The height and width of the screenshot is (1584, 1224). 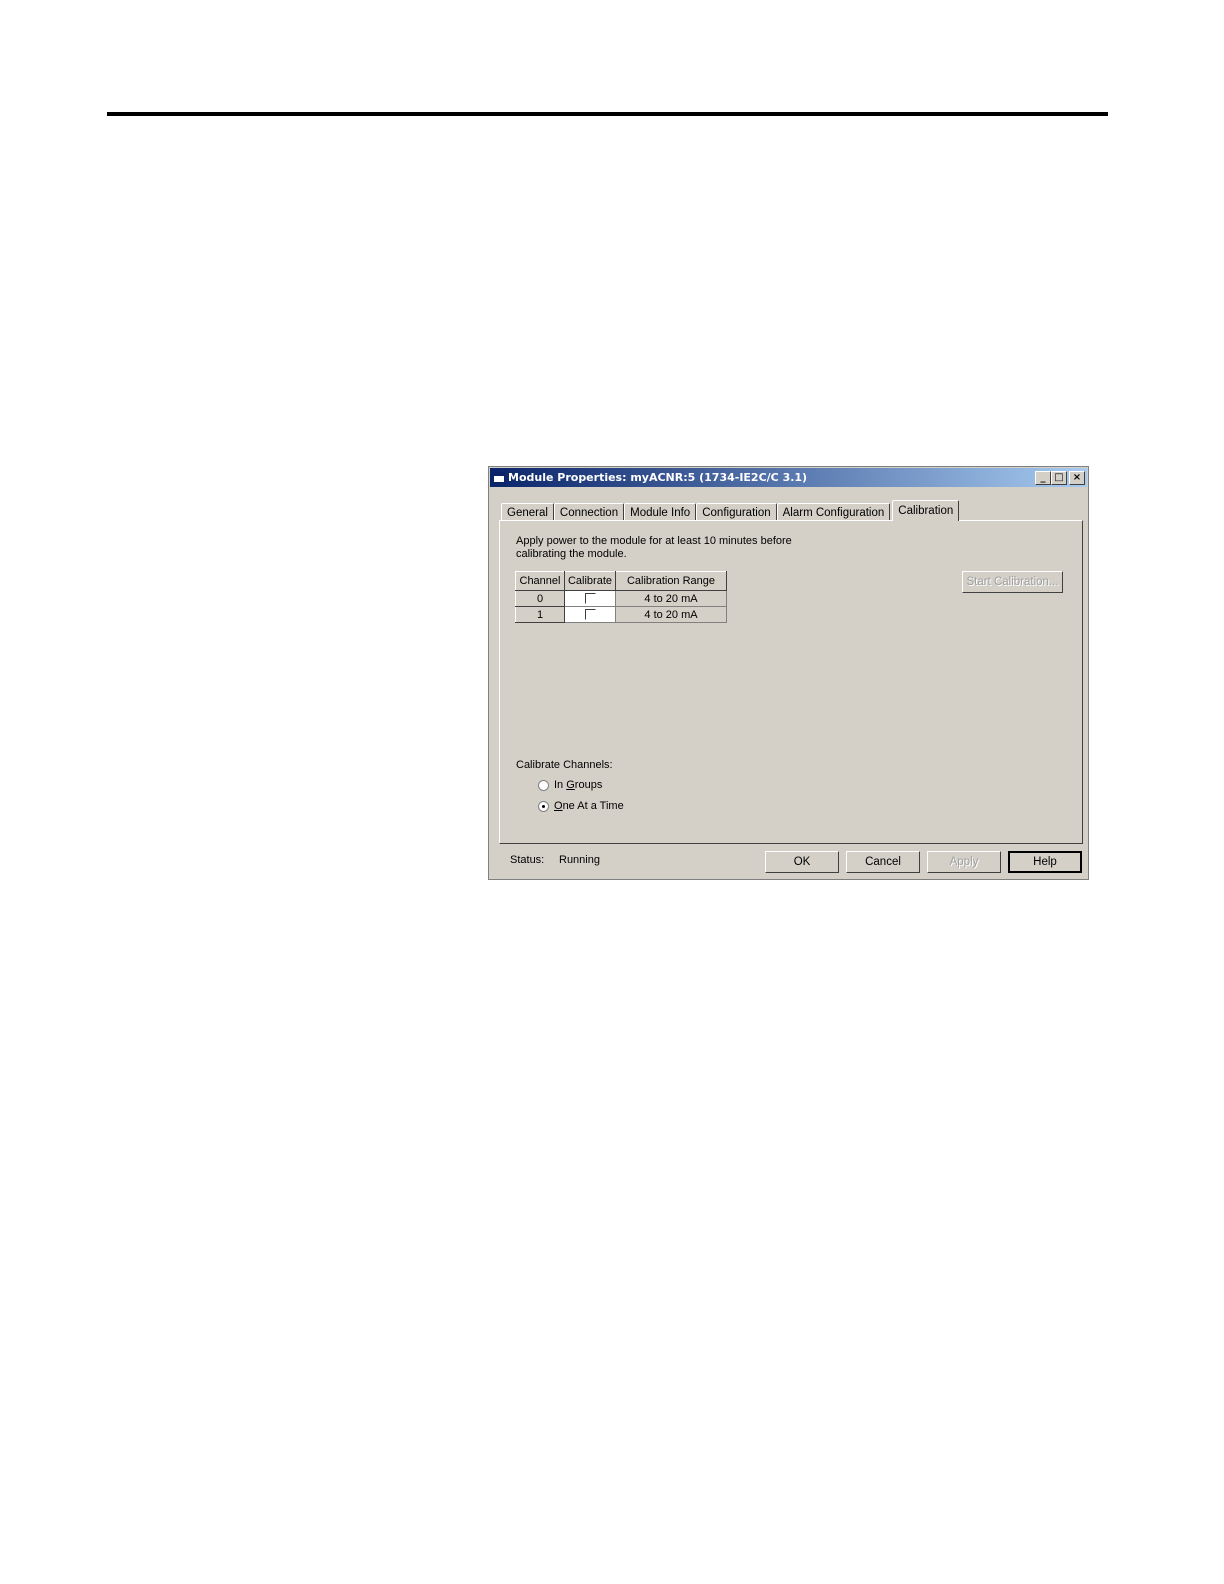 I want to click on column-header-channel: Channel, so click(x=540, y=581).